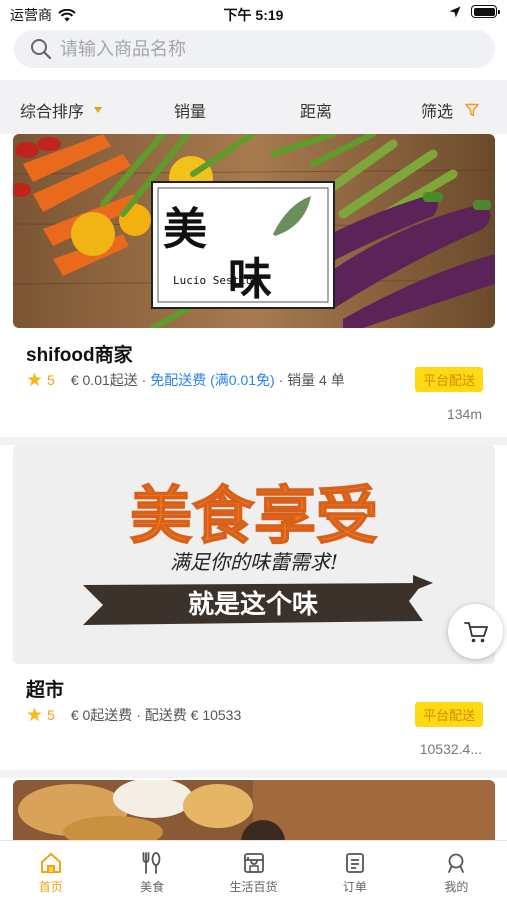 This screenshot has height=900, width=507. I want to click on banner-title: 美食享受, so click(254, 515).